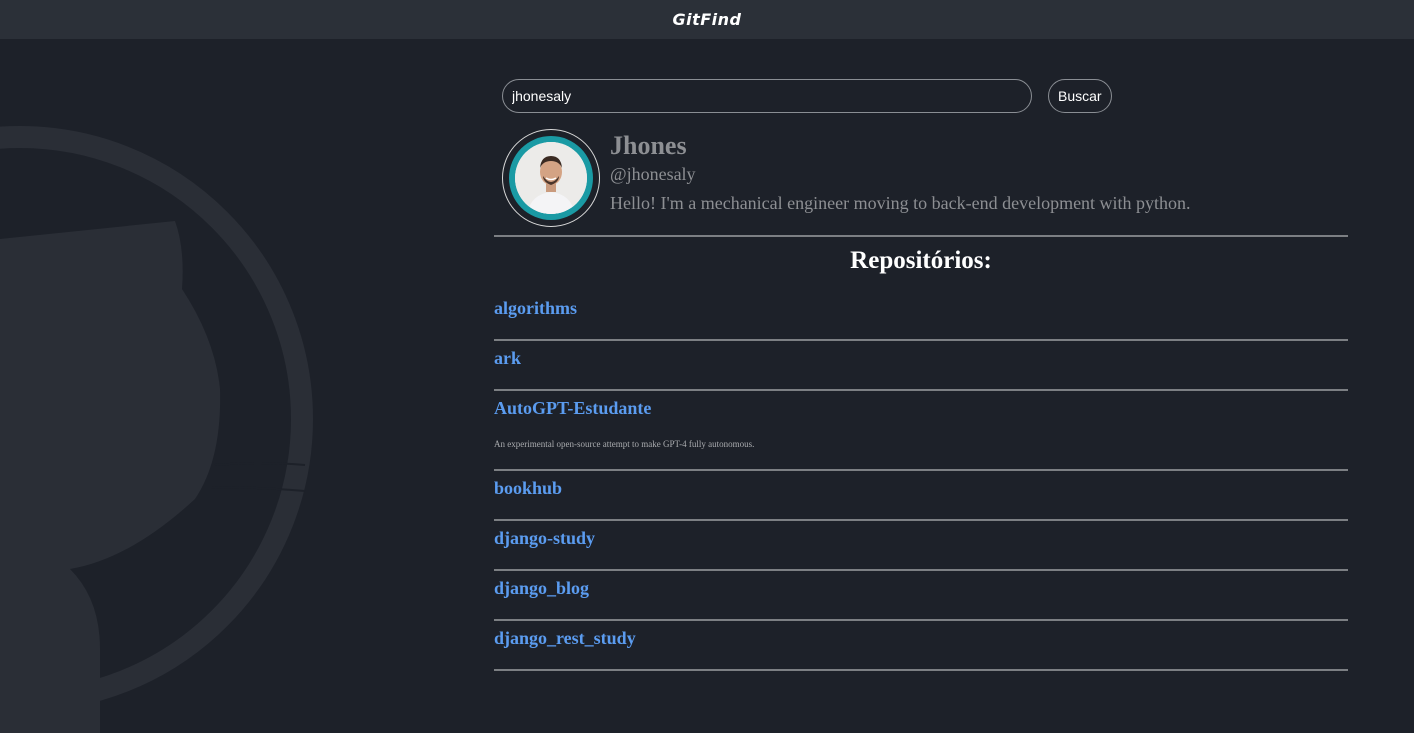  I want to click on repo-link: algorithms, so click(535, 308).